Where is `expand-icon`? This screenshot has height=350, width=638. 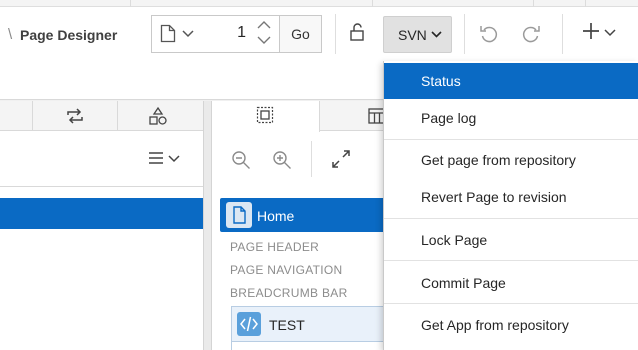 expand-icon is located at coordinates (341, 159).